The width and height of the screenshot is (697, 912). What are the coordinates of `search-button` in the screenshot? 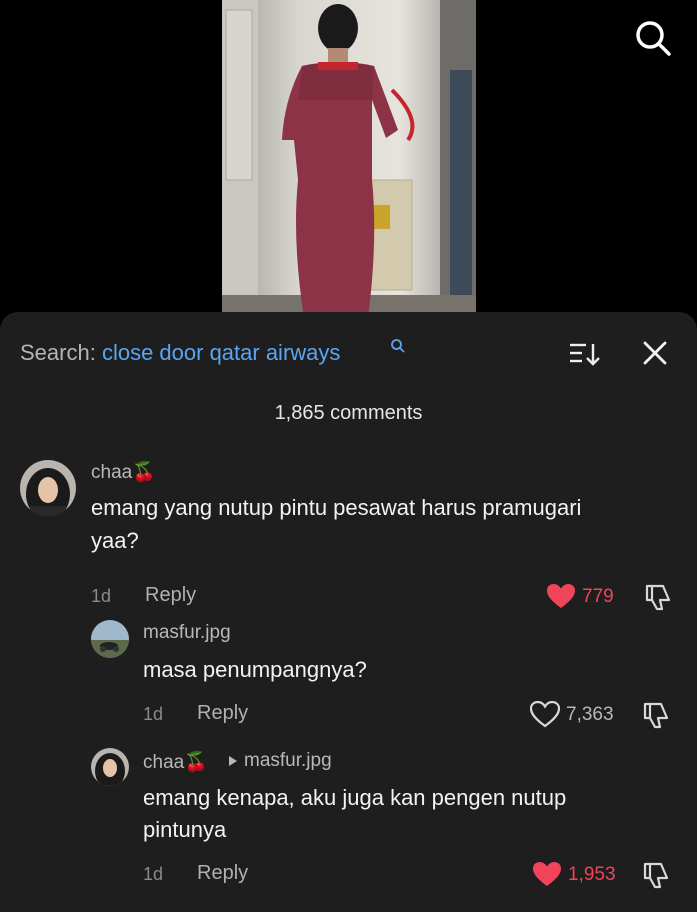 It's located at (653, 38).